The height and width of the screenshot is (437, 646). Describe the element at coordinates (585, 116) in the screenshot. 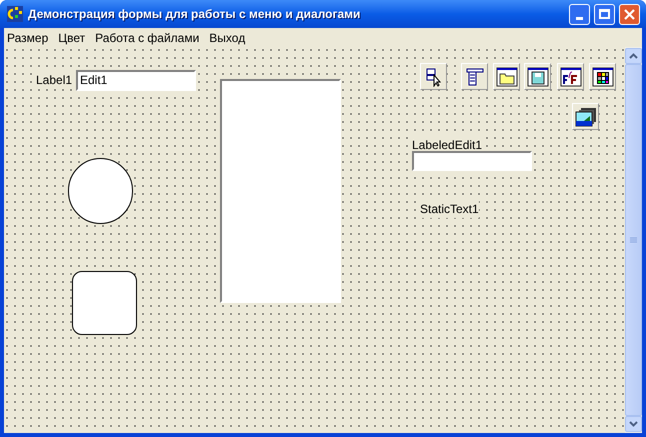

I see `image-list-icon` at that location.